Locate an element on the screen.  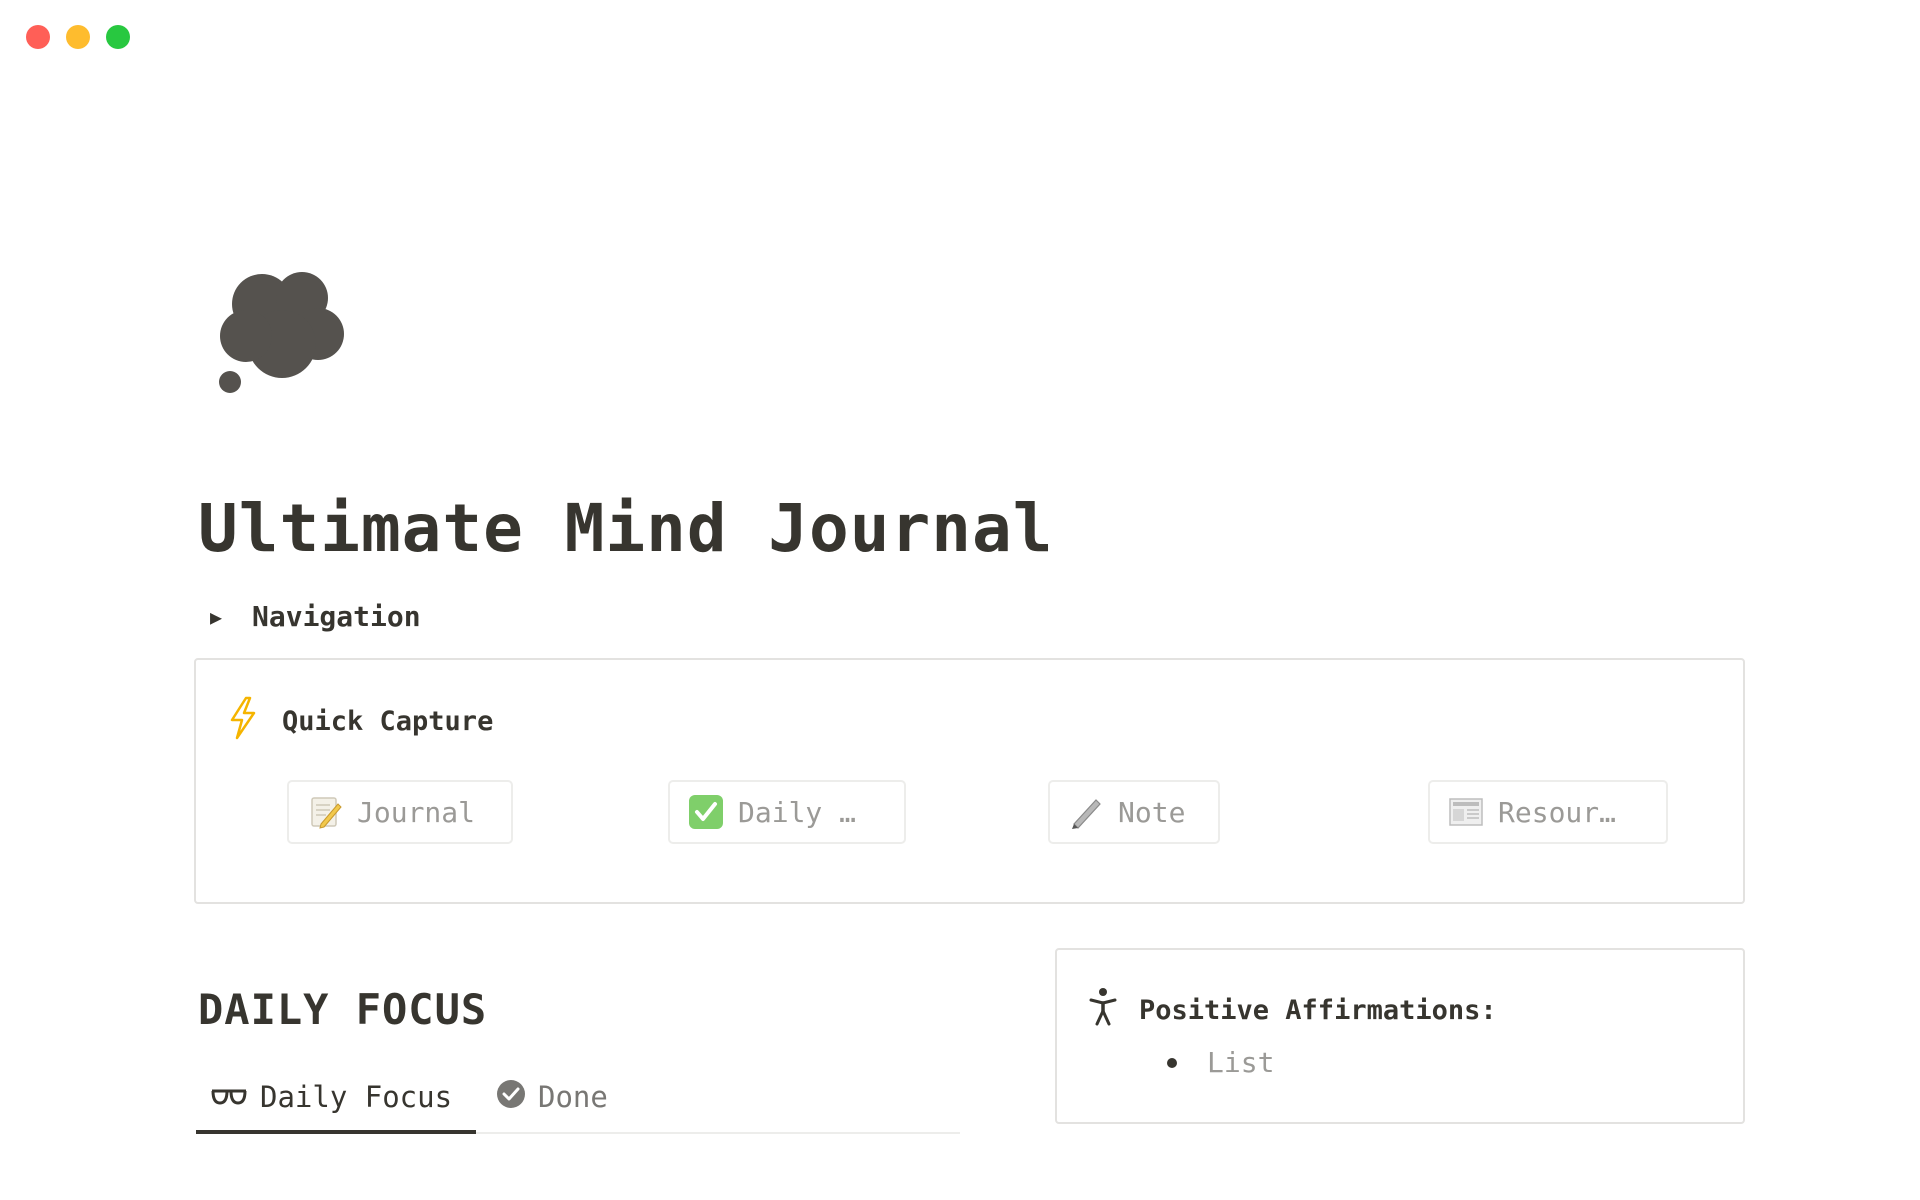
tab-done: Done is located at coordinates (552, 1097).